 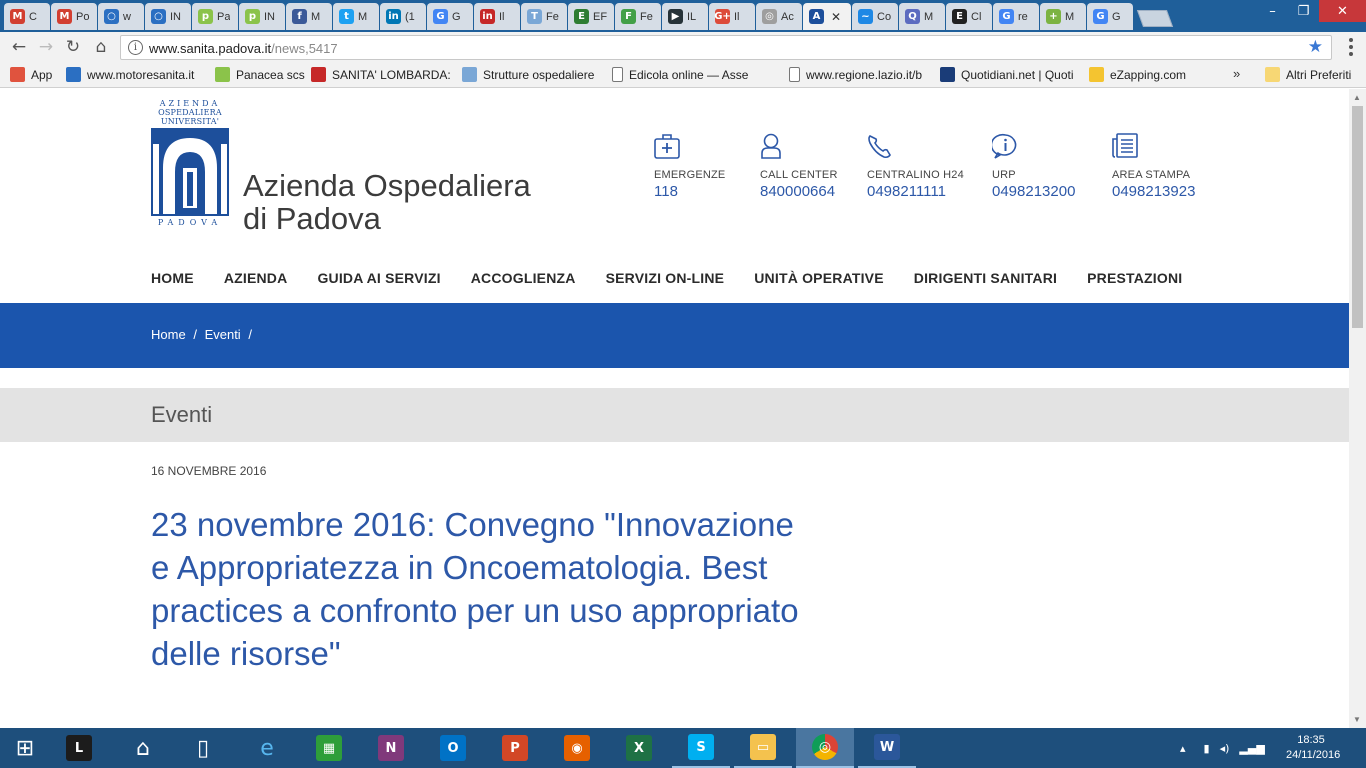 What do you see at coordinates (763, 748) in the screenshot?
I see `explorer-app: ▭` at bounding box center [763, 748].